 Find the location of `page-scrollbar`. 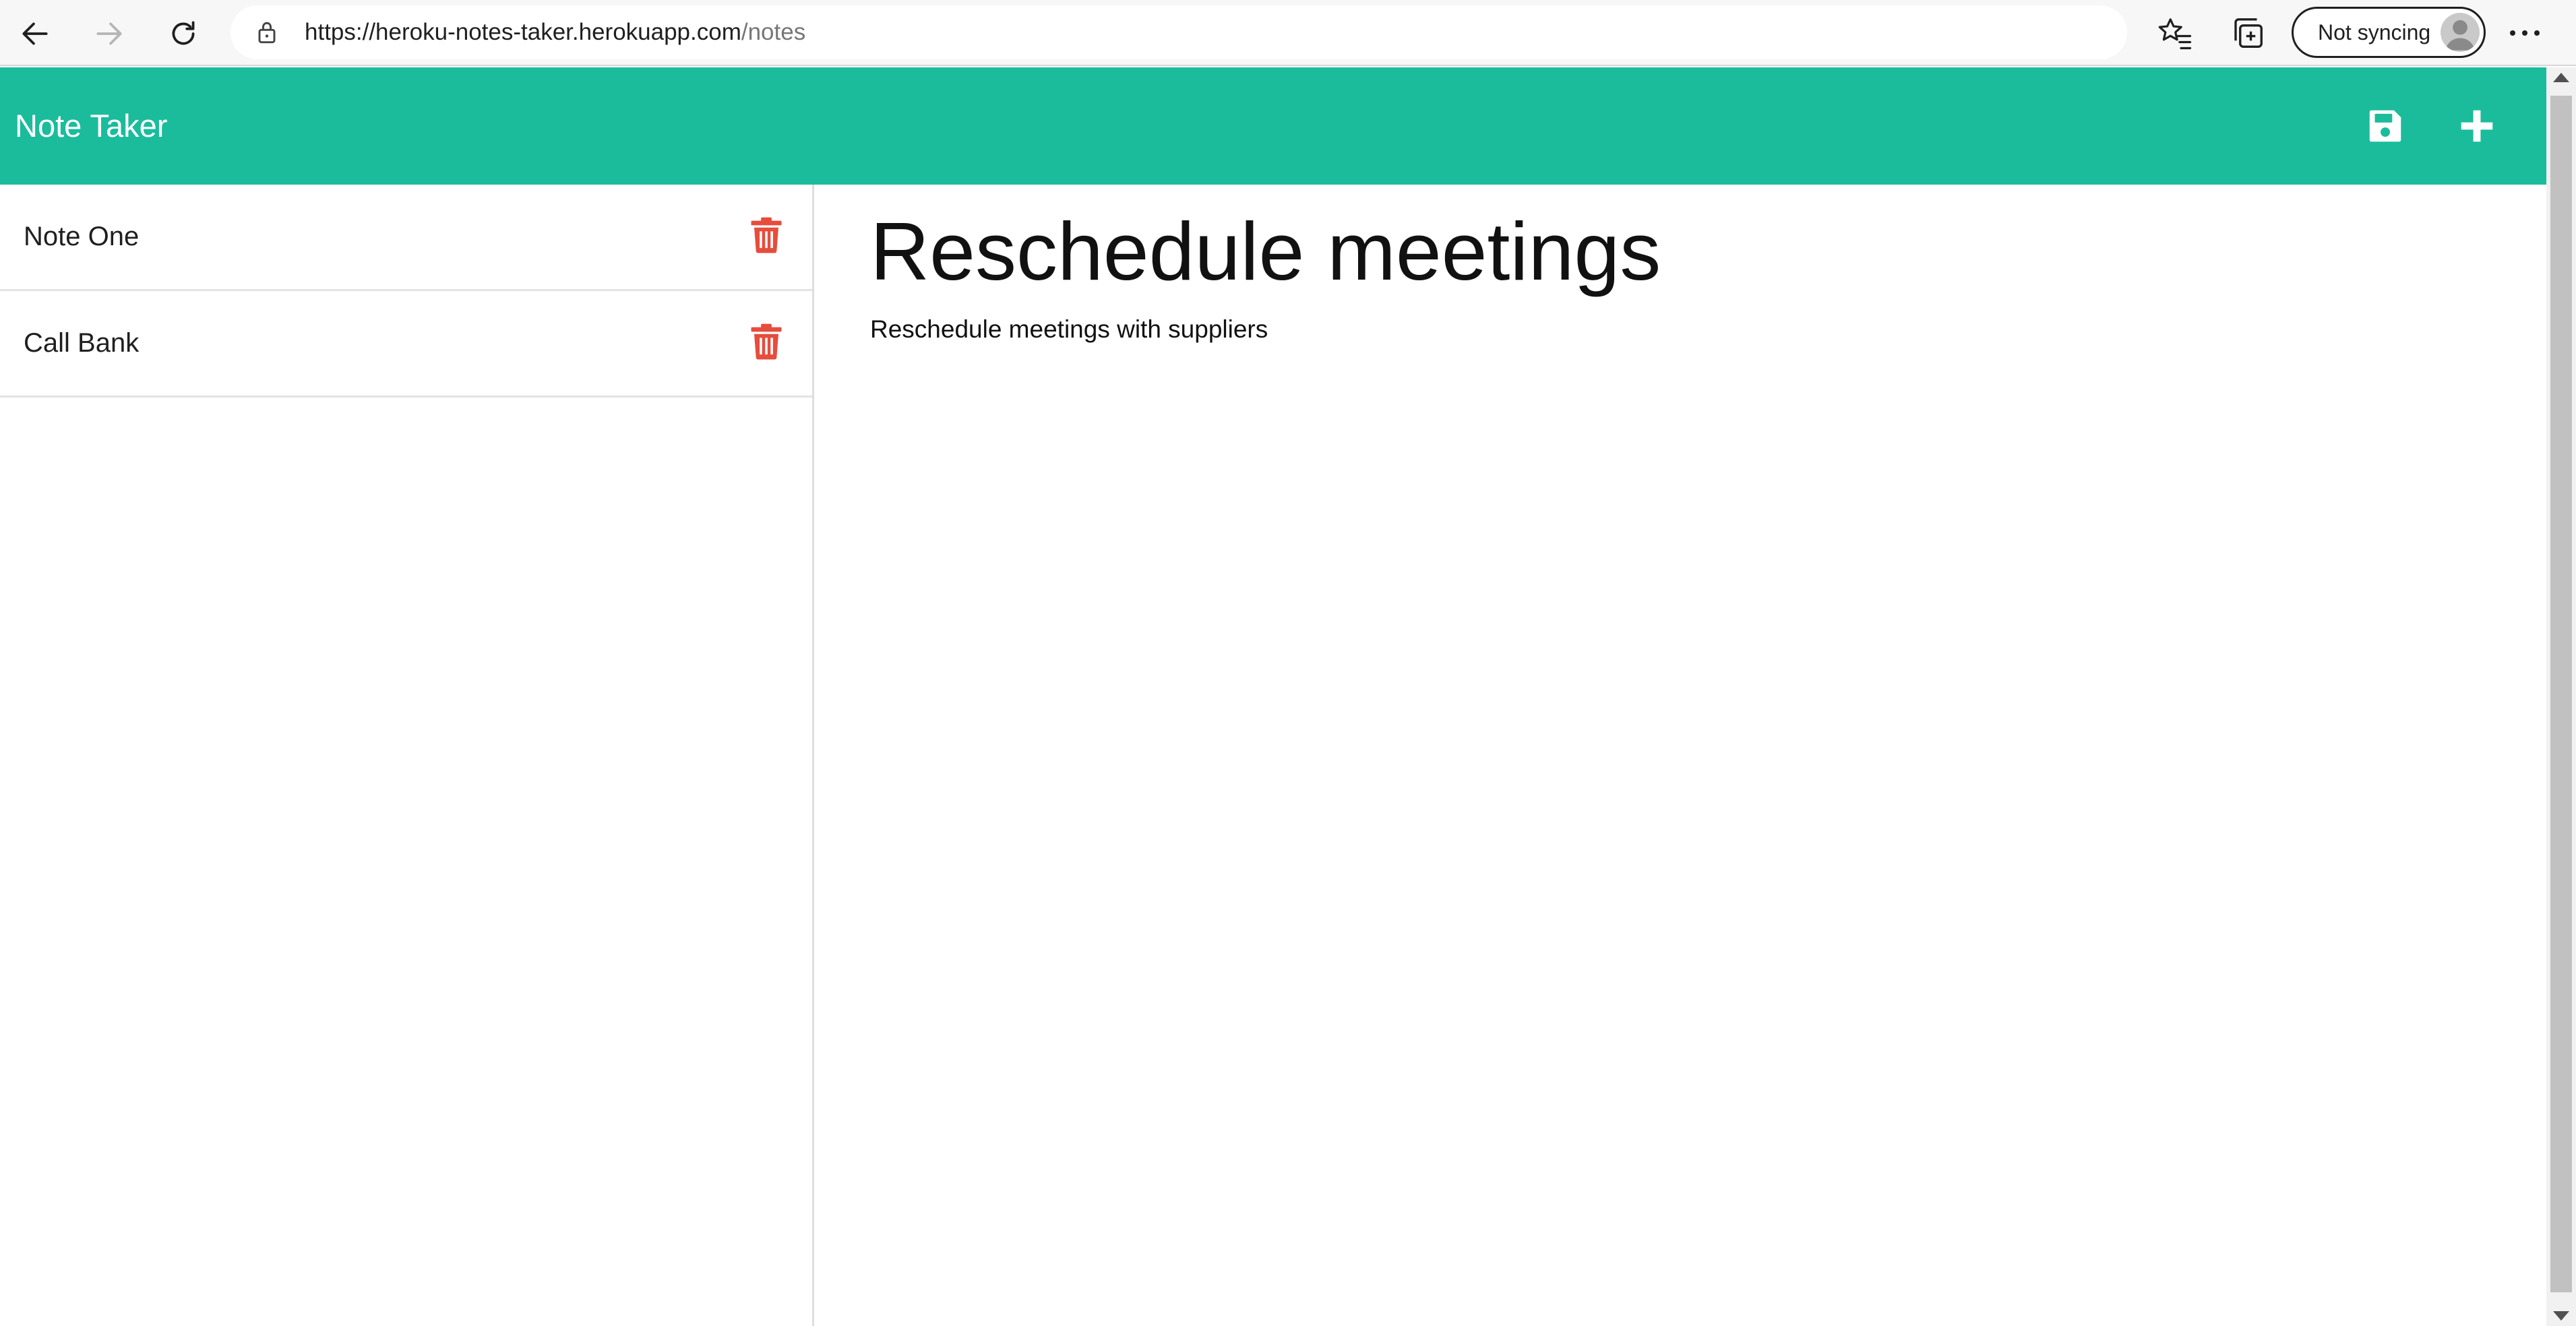

page-scrollbar is located at coordinates (2561, 697).